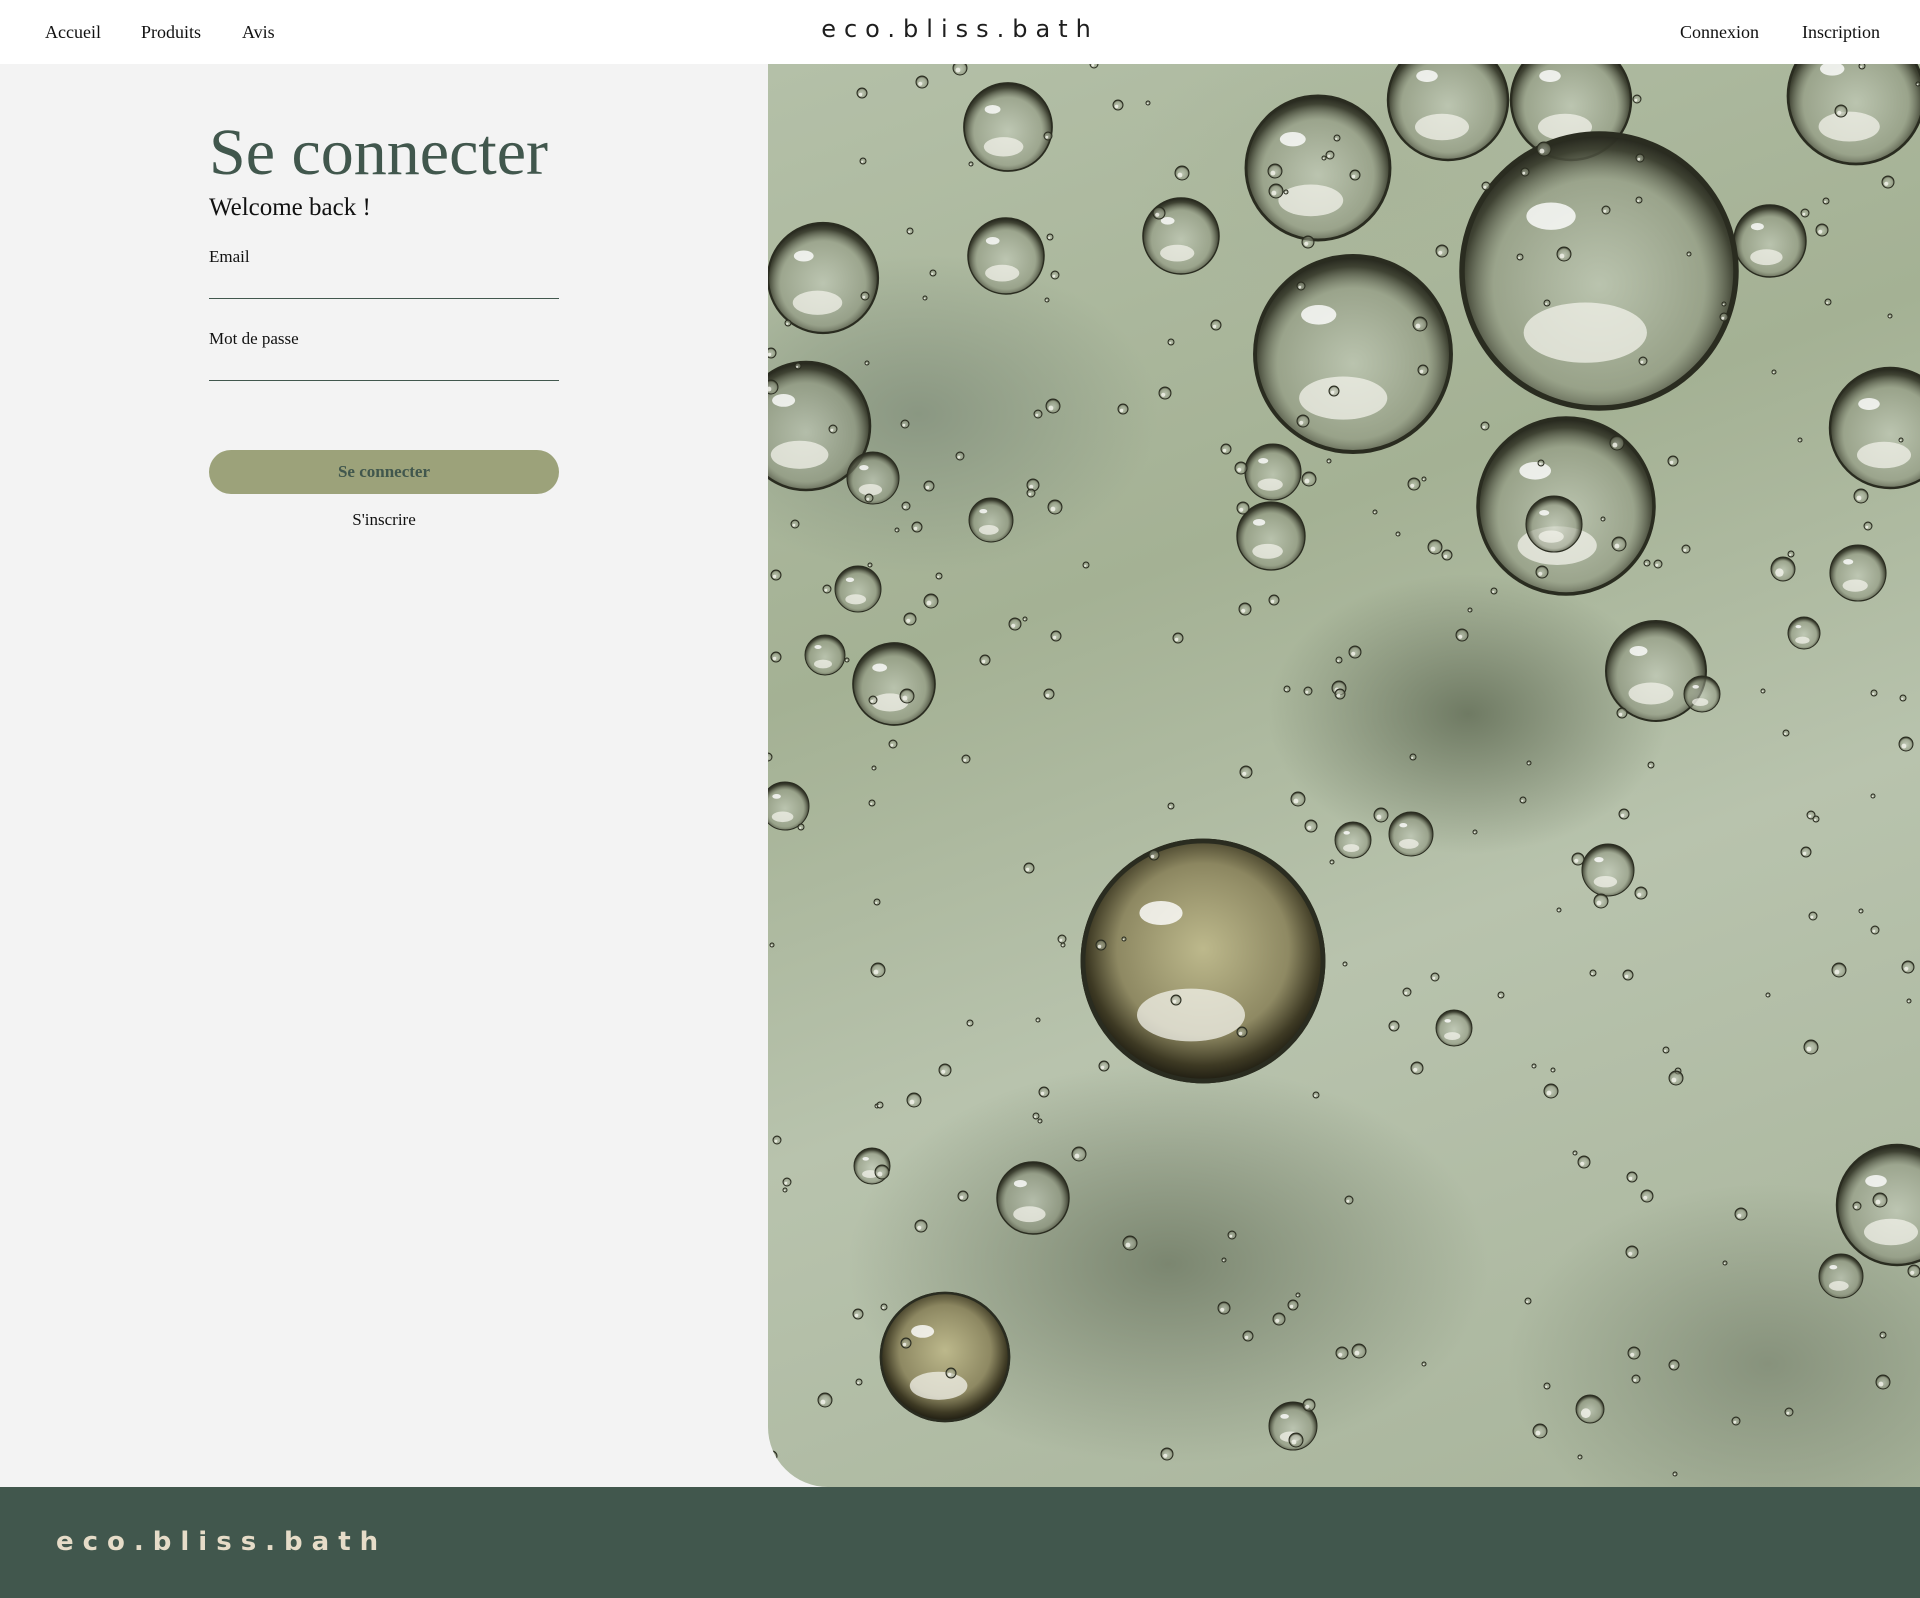 This screenshot has height=1598, width=1920. I want to click on login-submit-button: Se connecter, so click(384, 472).